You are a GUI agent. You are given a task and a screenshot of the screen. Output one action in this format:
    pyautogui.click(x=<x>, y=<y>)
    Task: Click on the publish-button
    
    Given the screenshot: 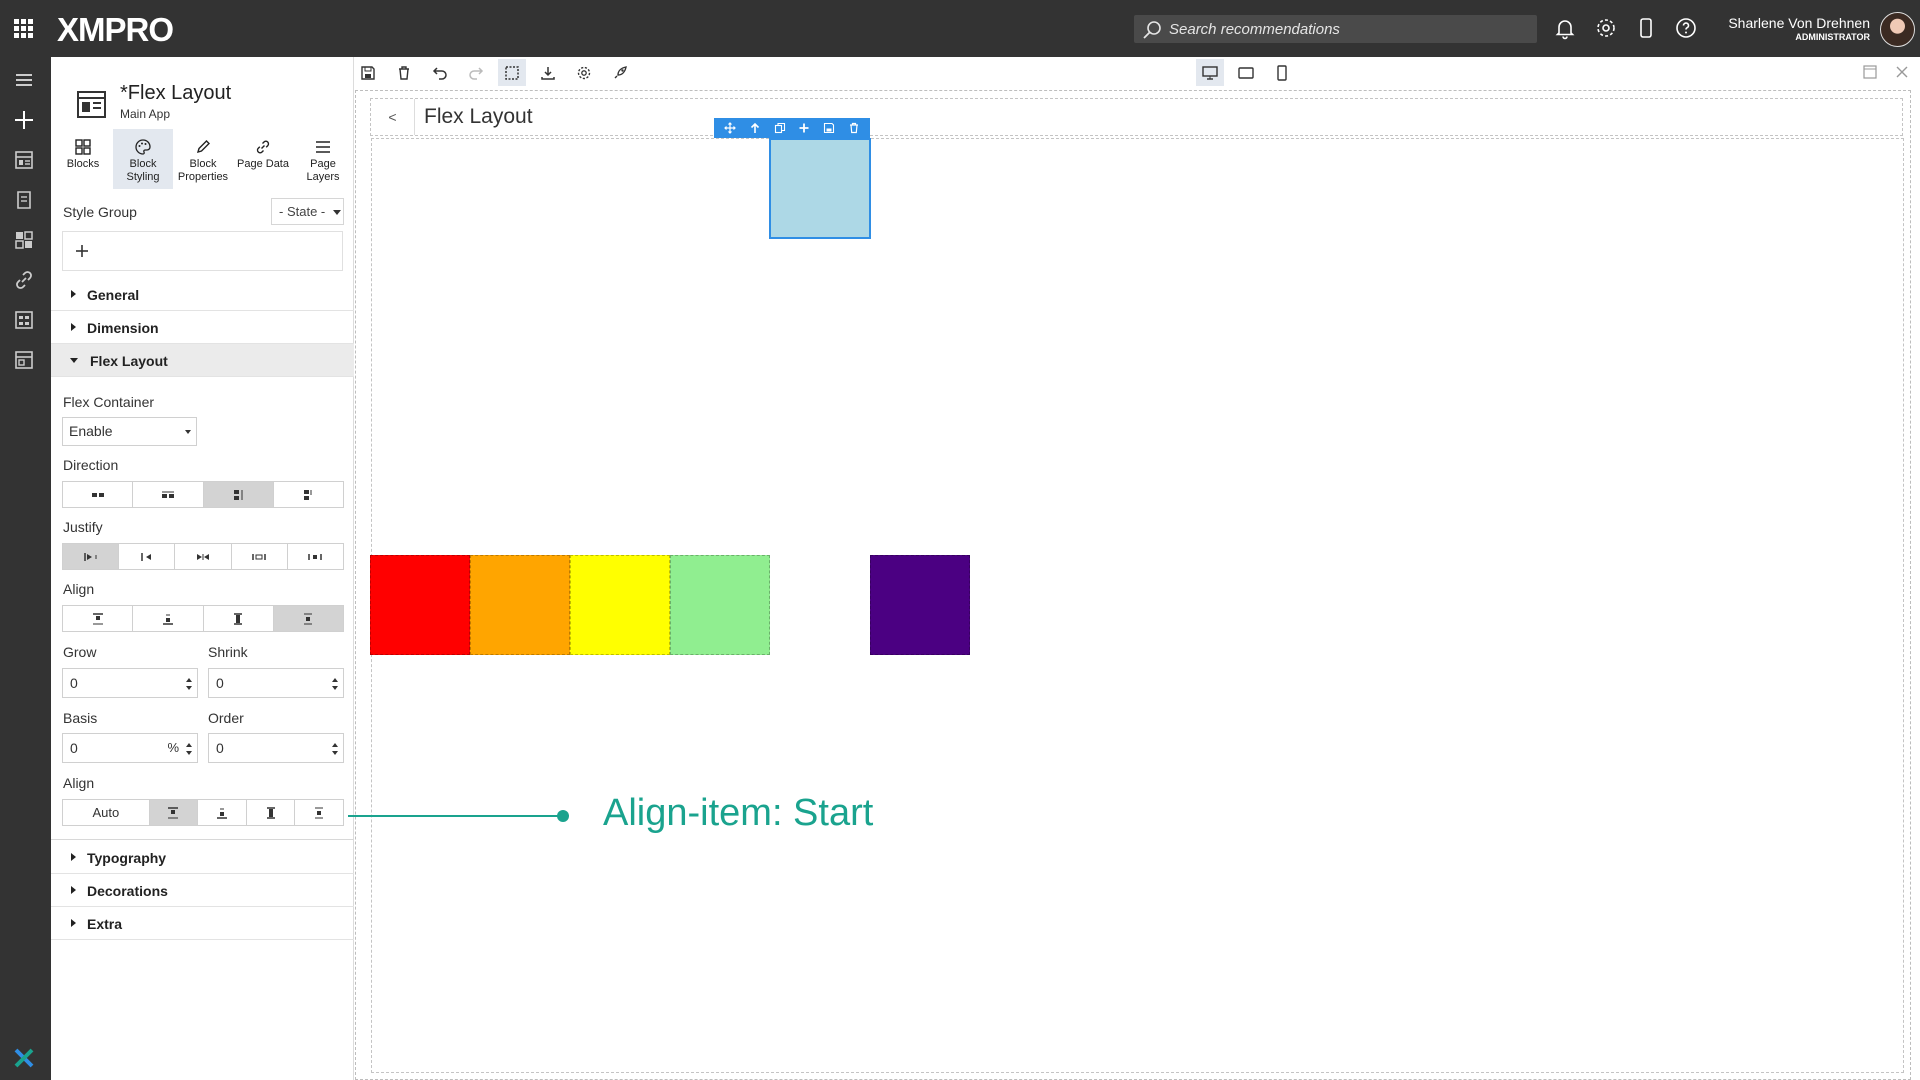 What is the action you would take?
    pyautogui.click(x=620, y=72)
    